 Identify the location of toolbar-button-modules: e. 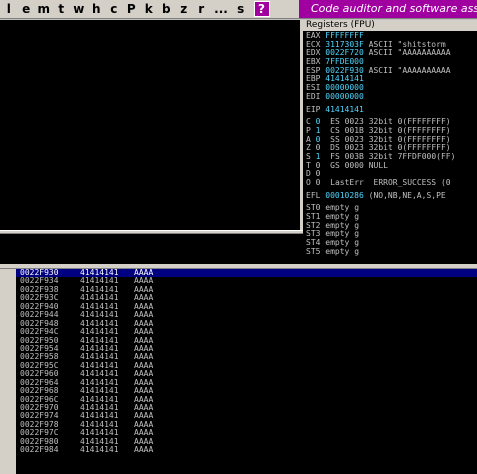
(27, 9).